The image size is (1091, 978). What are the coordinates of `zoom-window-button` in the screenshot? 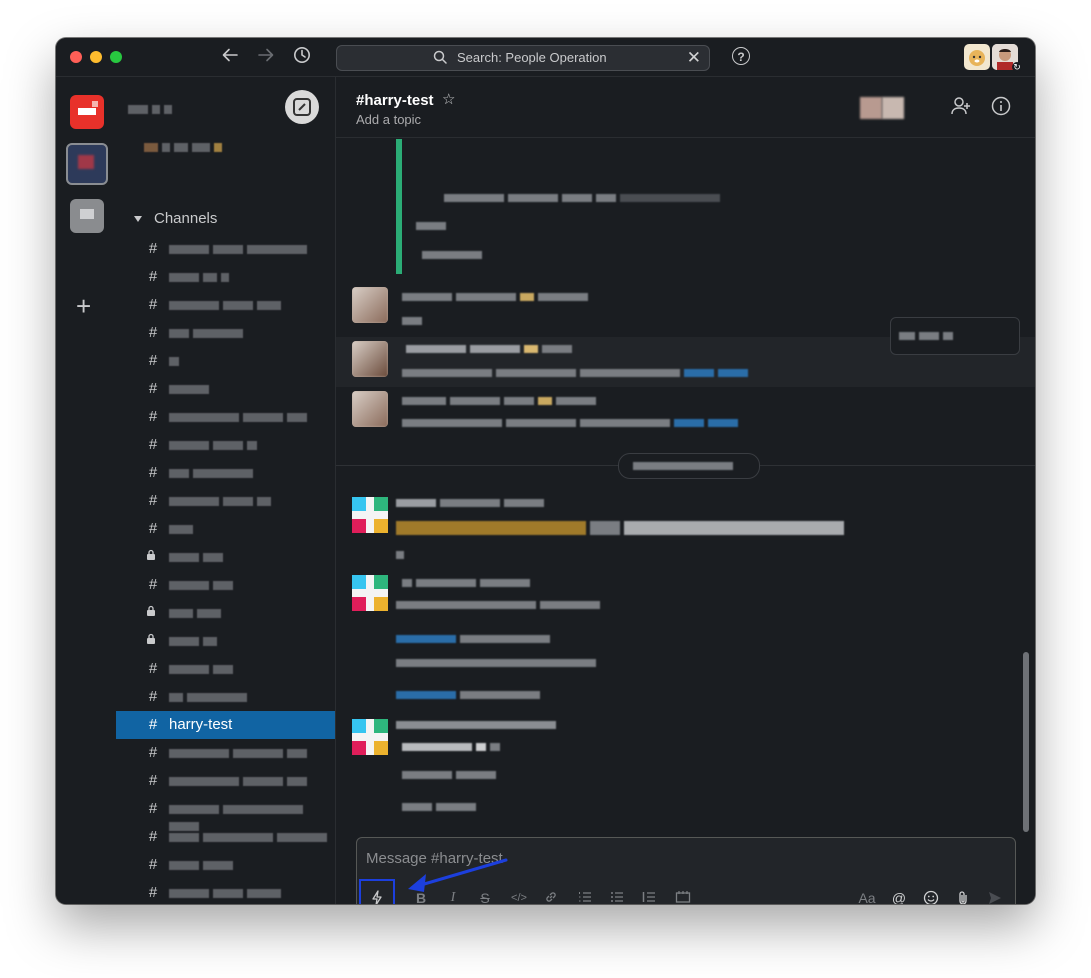 It's located at (116, 57).